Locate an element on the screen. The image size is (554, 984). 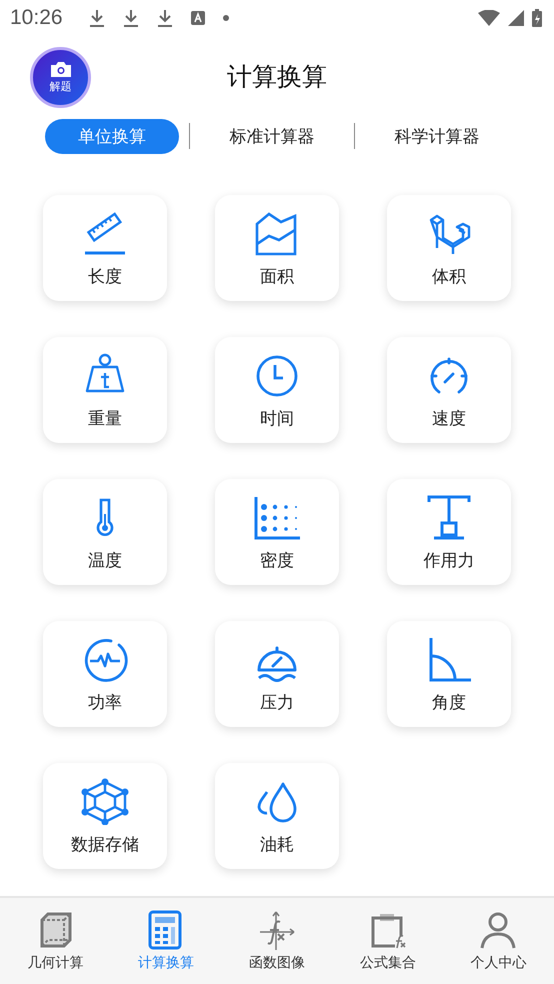
solve-button: 解题 is located at coordinates (60, 77).